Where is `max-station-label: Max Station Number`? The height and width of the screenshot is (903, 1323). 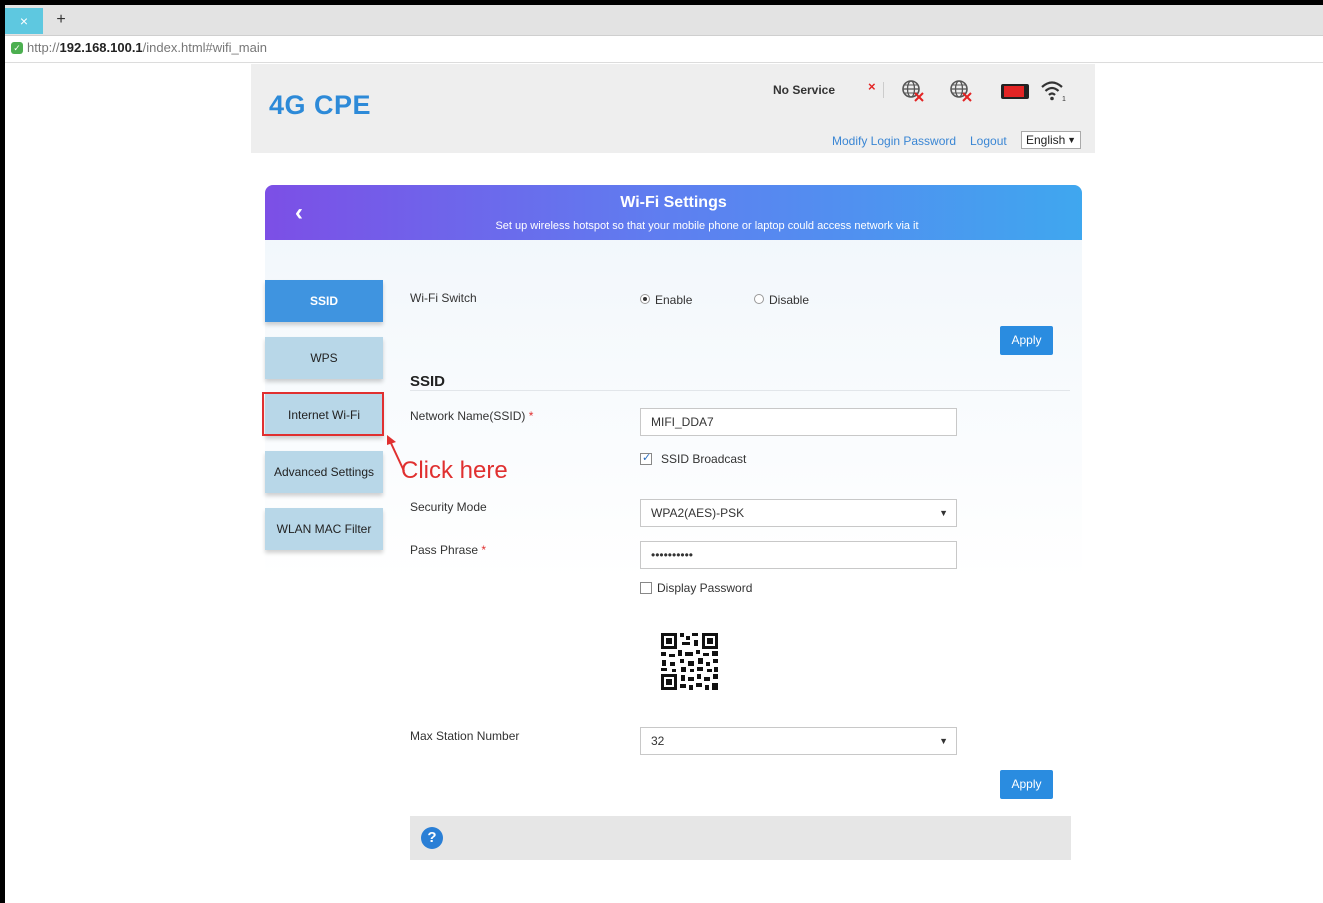 max-station-label: Max Station Number is located at coordinates (465, 736).